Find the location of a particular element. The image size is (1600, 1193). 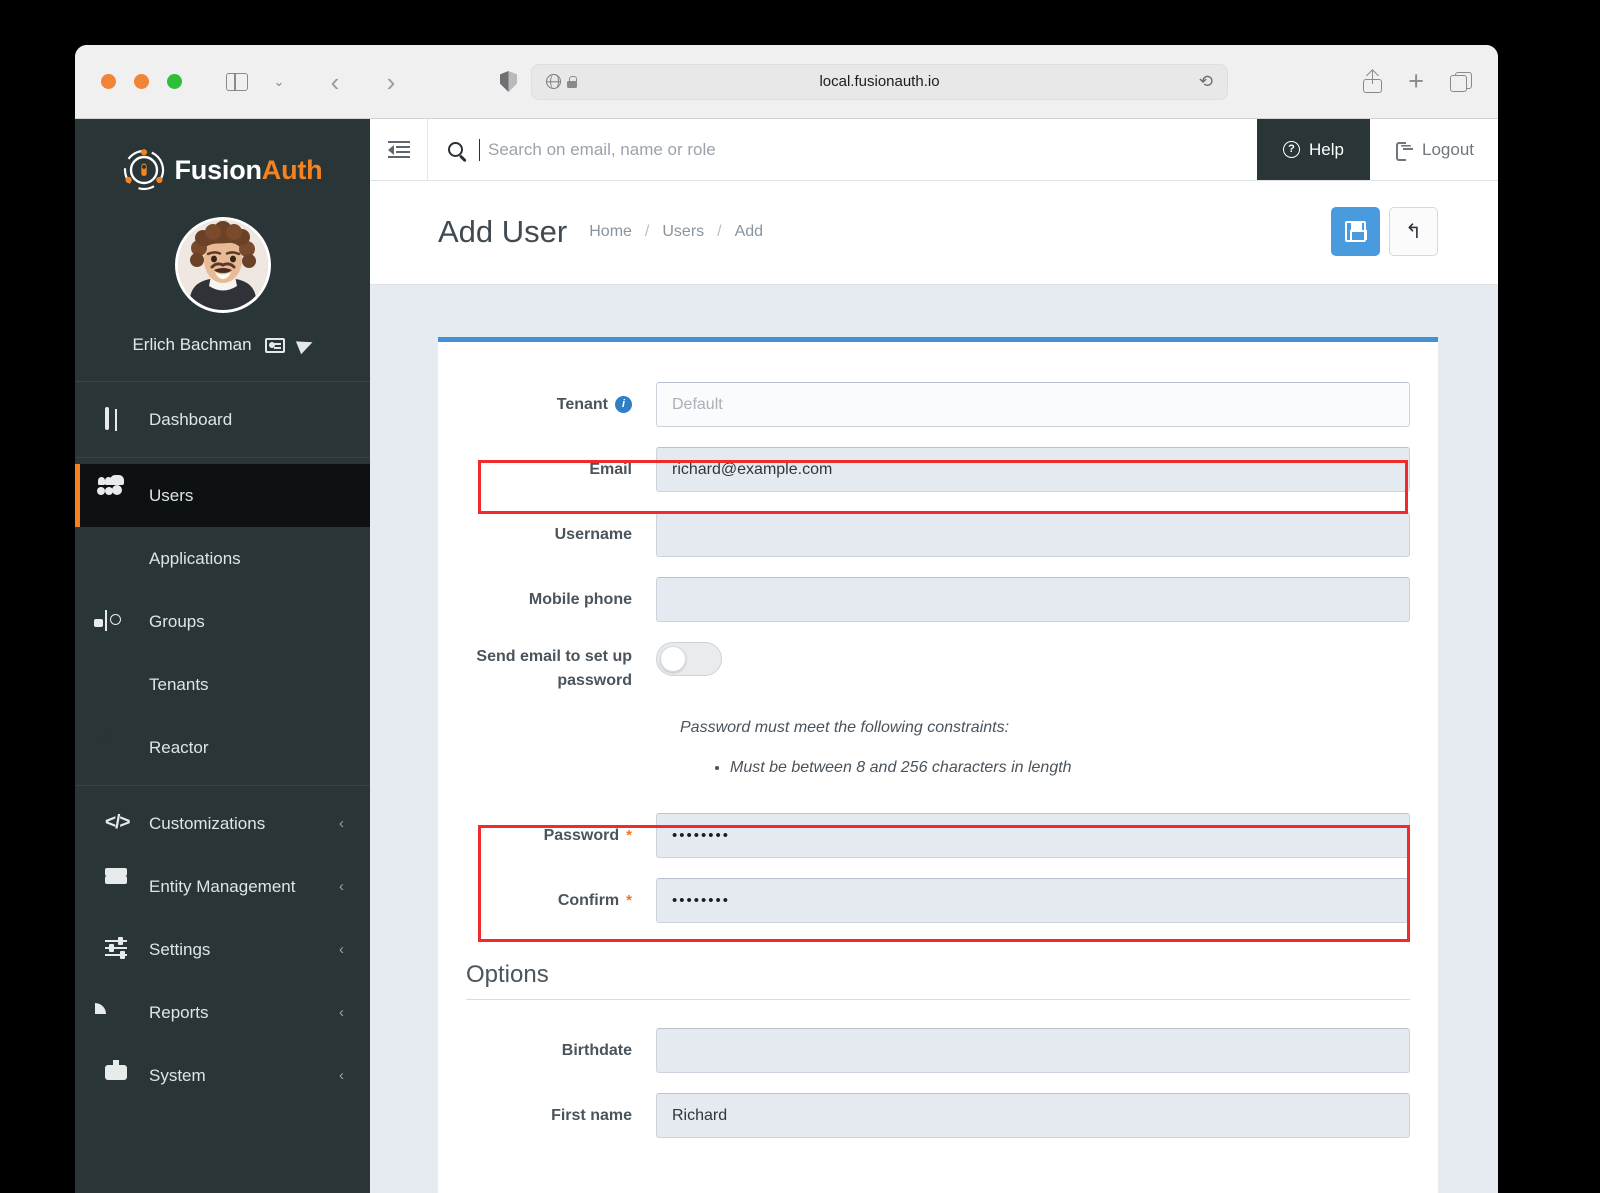

first-name-field: Richard is located at coordinates (1033, 1115).